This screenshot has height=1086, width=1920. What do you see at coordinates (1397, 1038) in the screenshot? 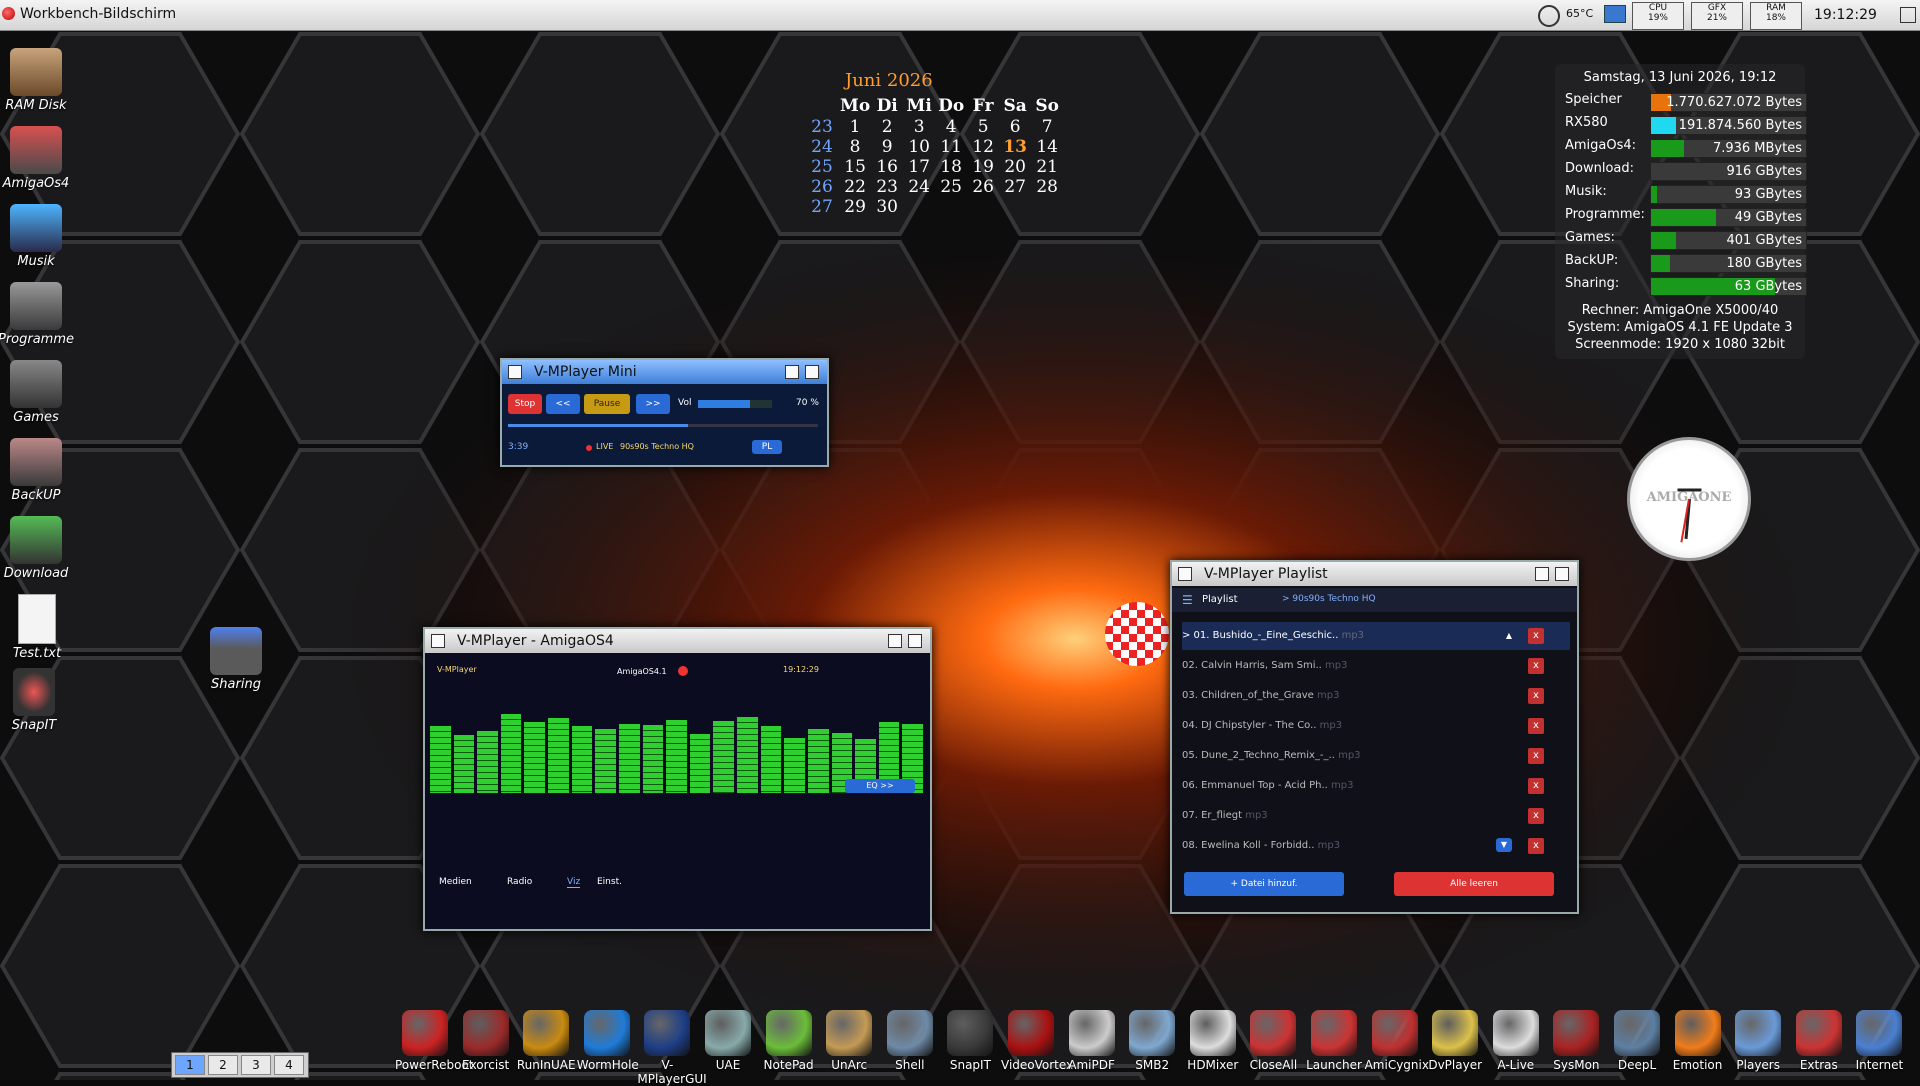
I see `dock-item-amicygnix: AmiCygnix` at bounding box center [1397, 1038].